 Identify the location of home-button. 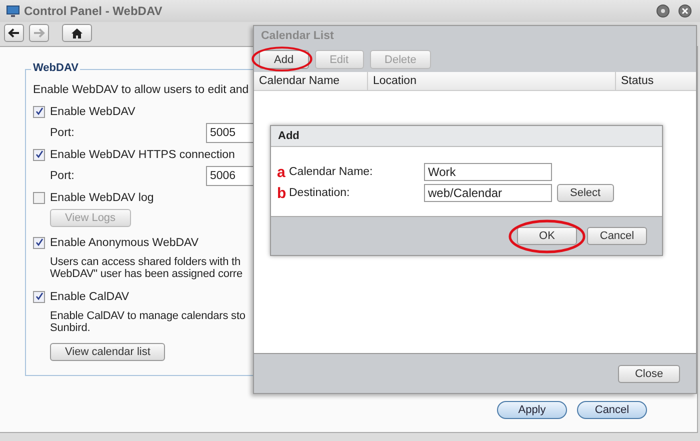
(77, 33).